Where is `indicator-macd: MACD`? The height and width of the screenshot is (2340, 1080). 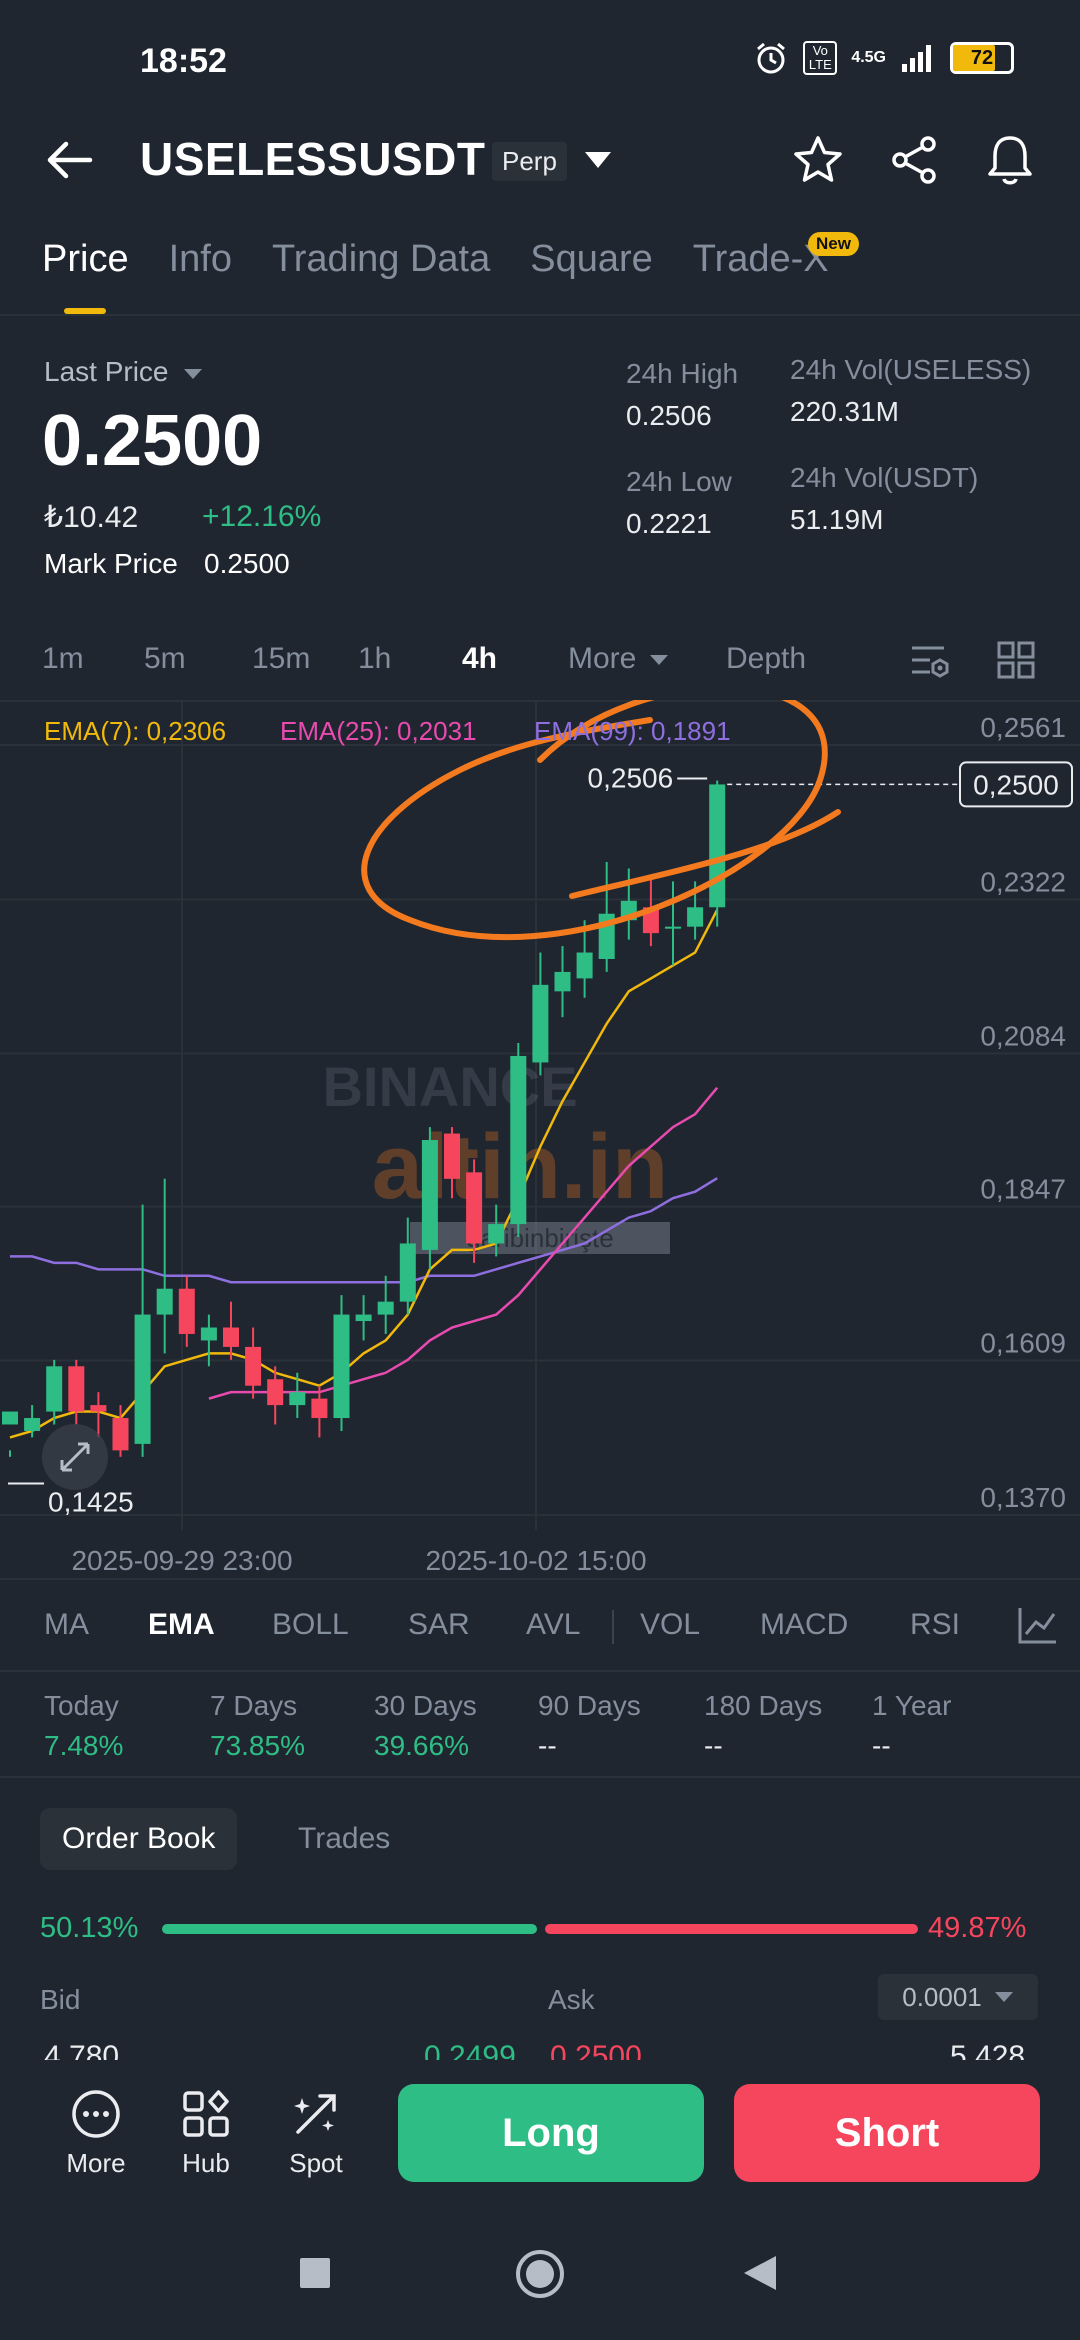
indicator-macd: MACD is located at coordinates (804, 1625).